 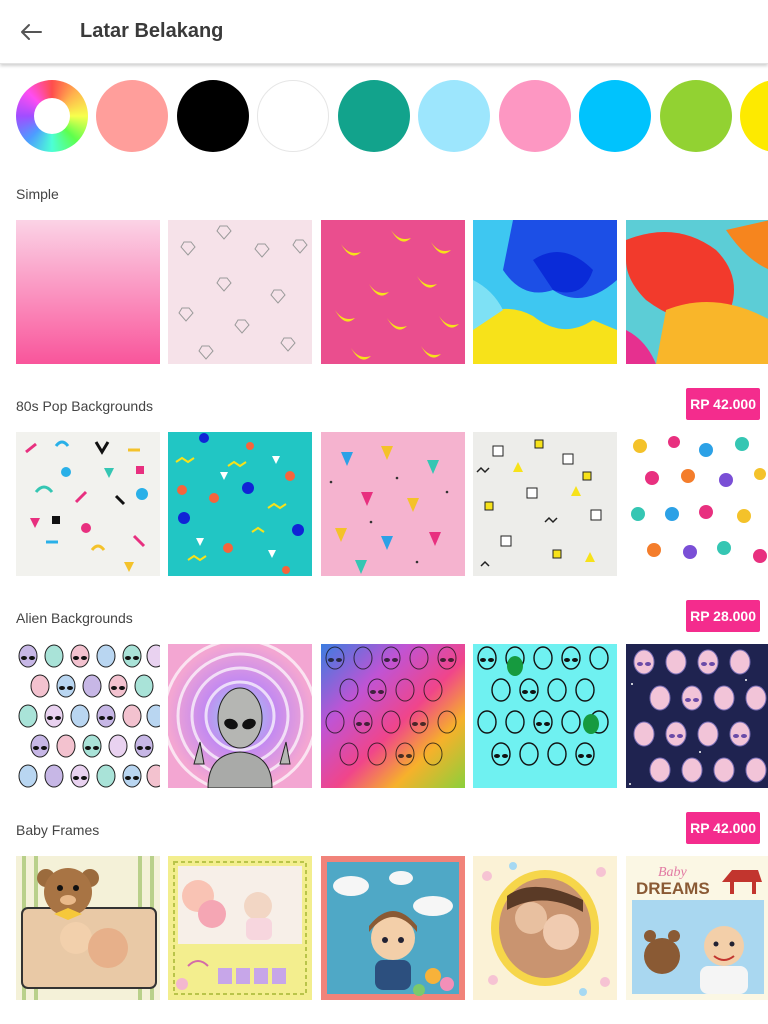 What do you see at coordinates (673, 872) in the screenshot?
I see `svg-text: Baby` at bounding box center [673, 872].